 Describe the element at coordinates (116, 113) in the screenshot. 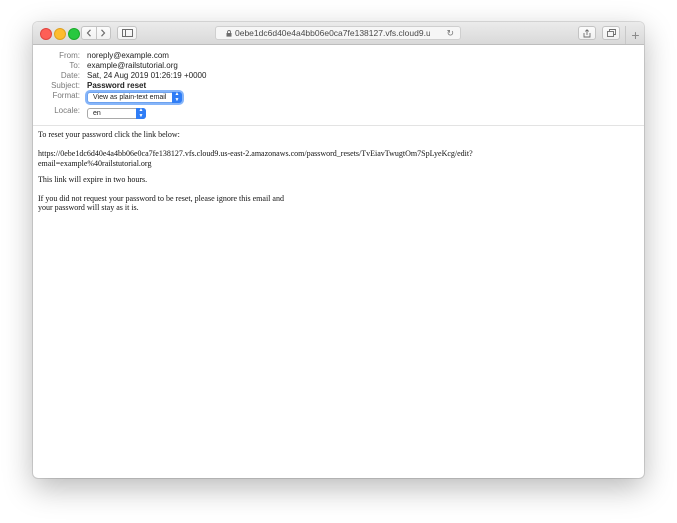

I see `locale-select: en ▲ ▼` at that location.